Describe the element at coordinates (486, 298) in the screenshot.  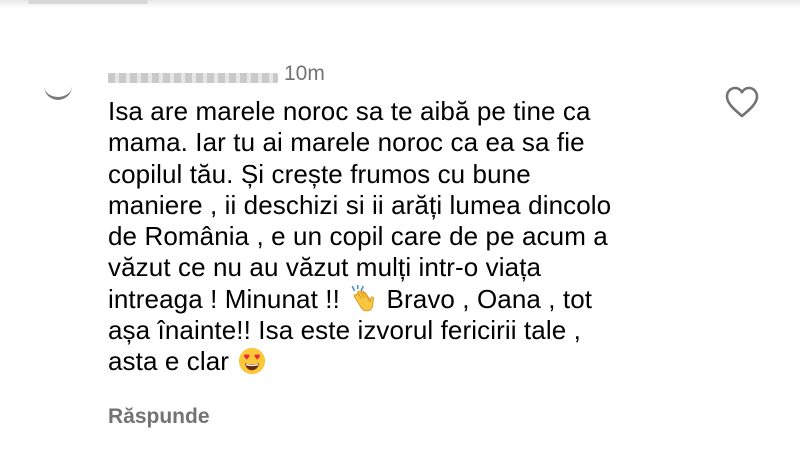
I see `comment-line-part: Bravo , Oana , tot` at that location.